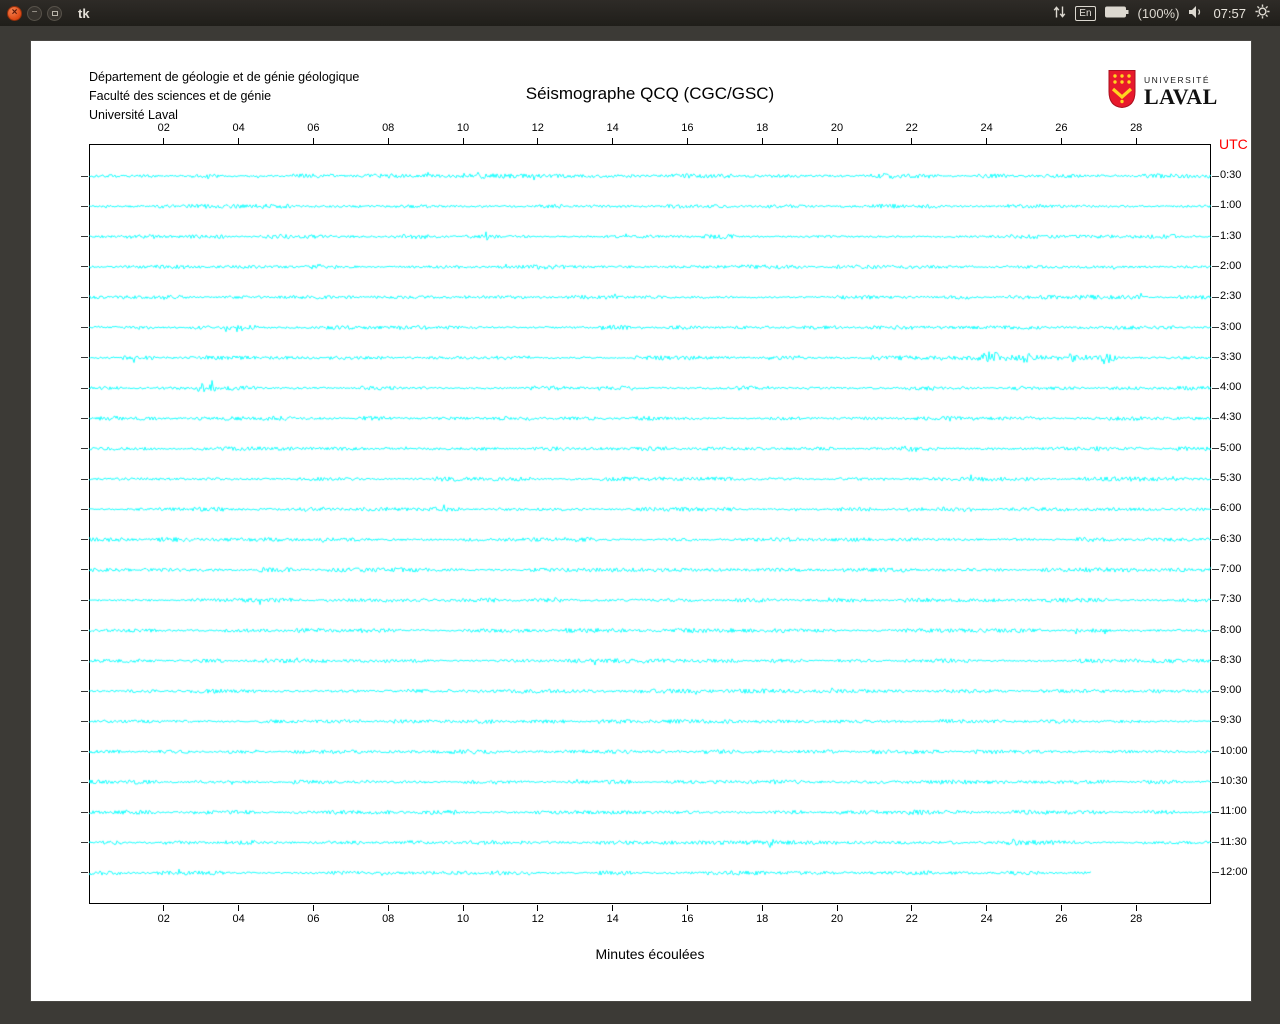  I want to click on utc-time-label: 0:30, so click(1231, 175).